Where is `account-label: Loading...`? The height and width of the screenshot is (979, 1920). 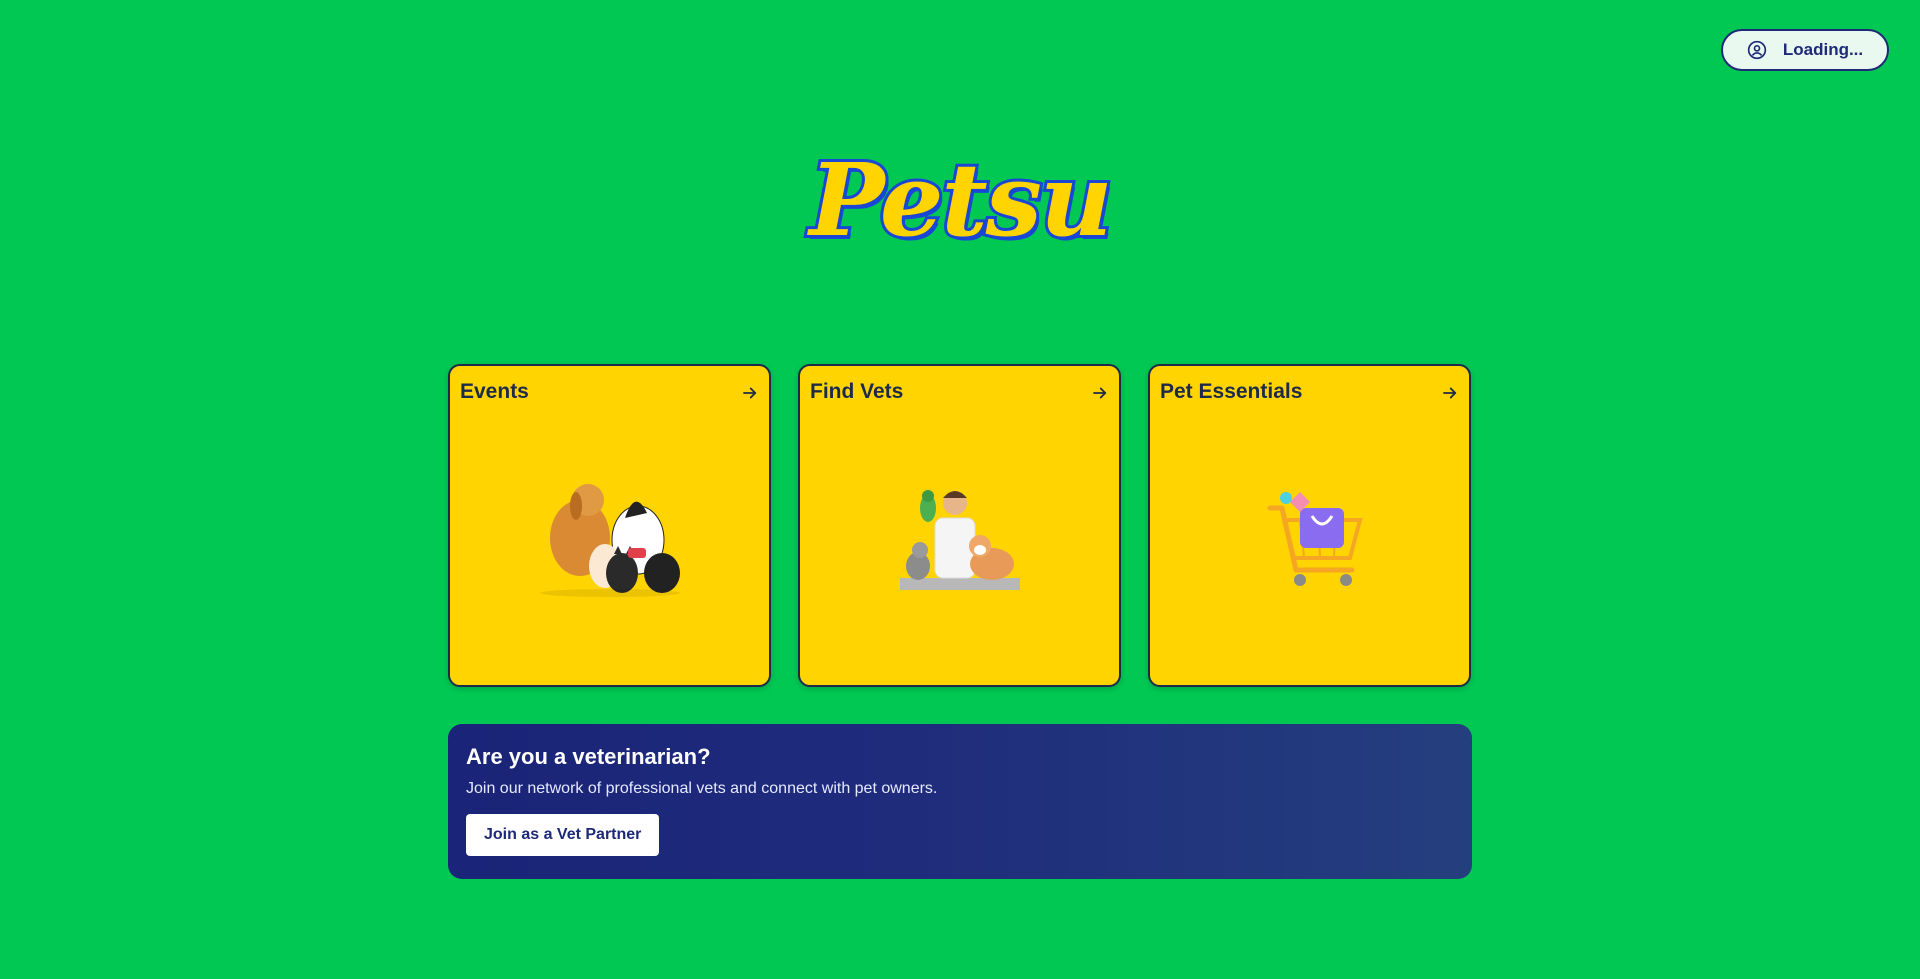 account-label: Loading... is located at coordinates (1823, 49).